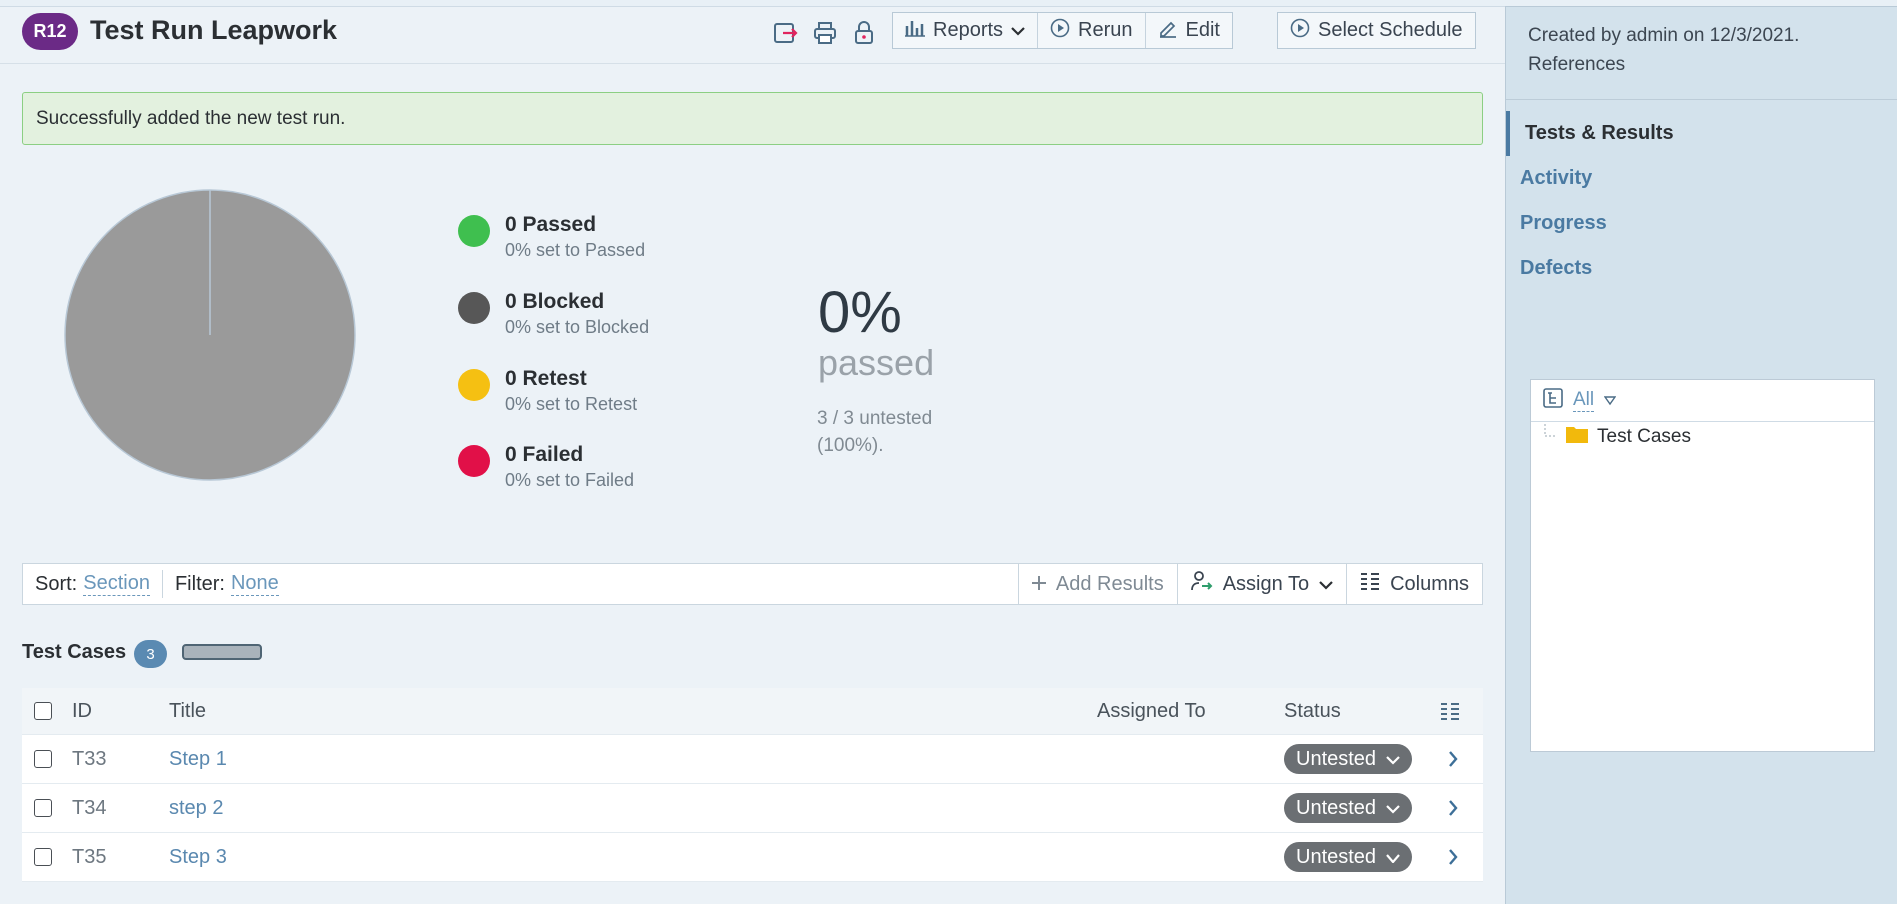 The width and height of the screenshot is (1897, 904). I want to click on sidebar-item-defects: Defects, so click(1701, 268).